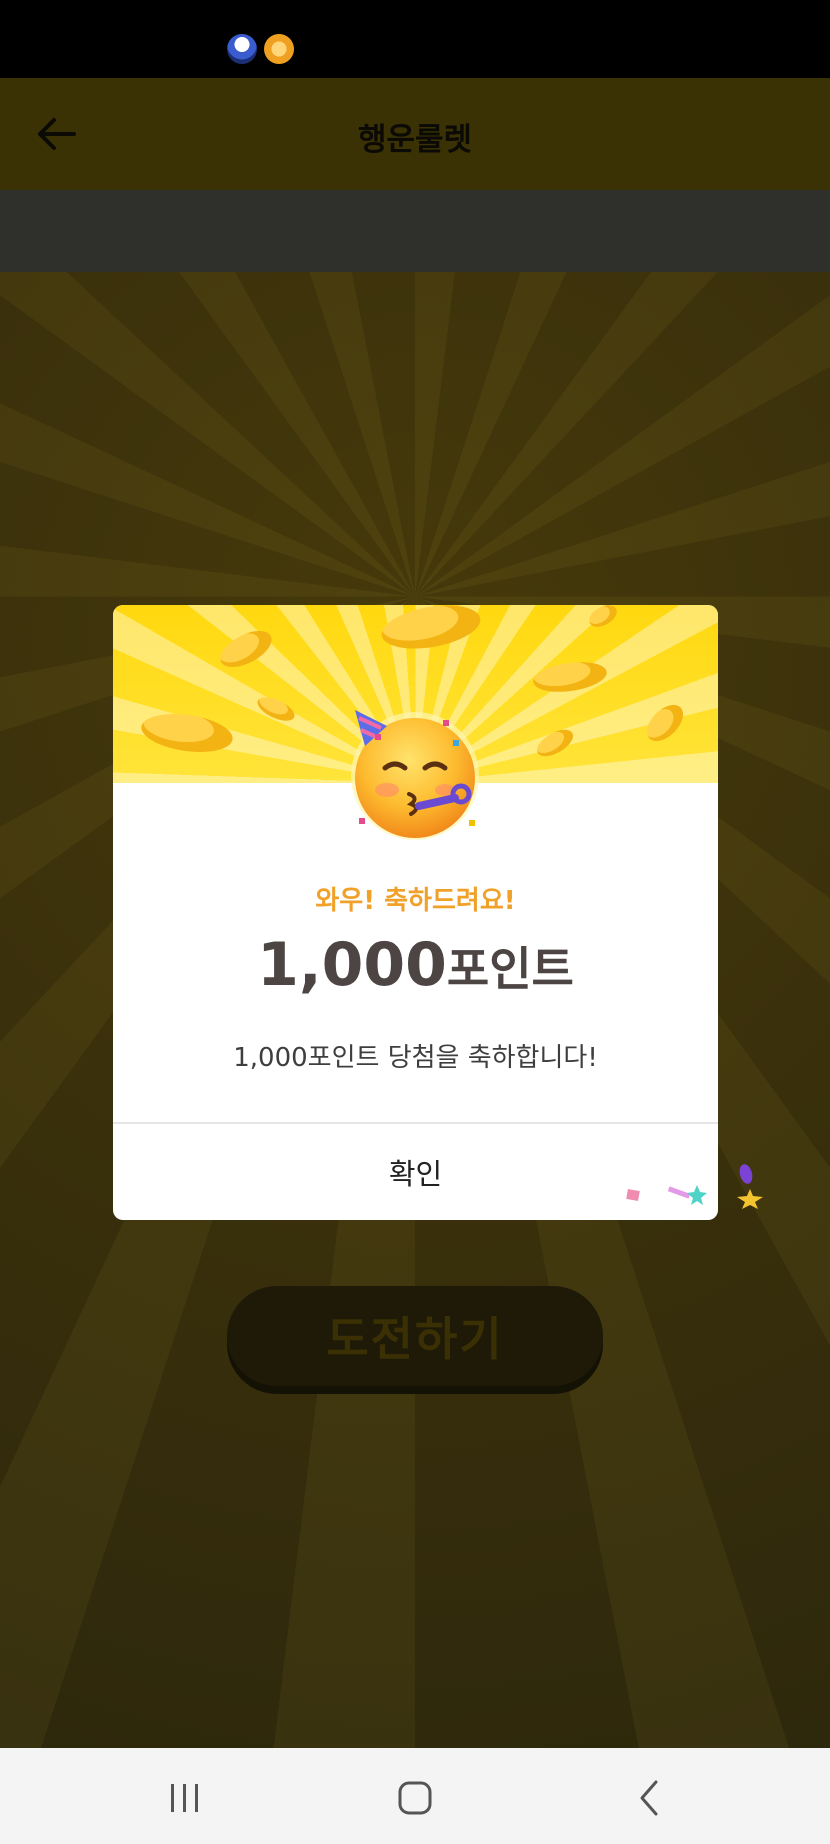  Describe the element at coordinates (415, 140) in the screenshot. I see `page-title: 행운룰렛` at that location.